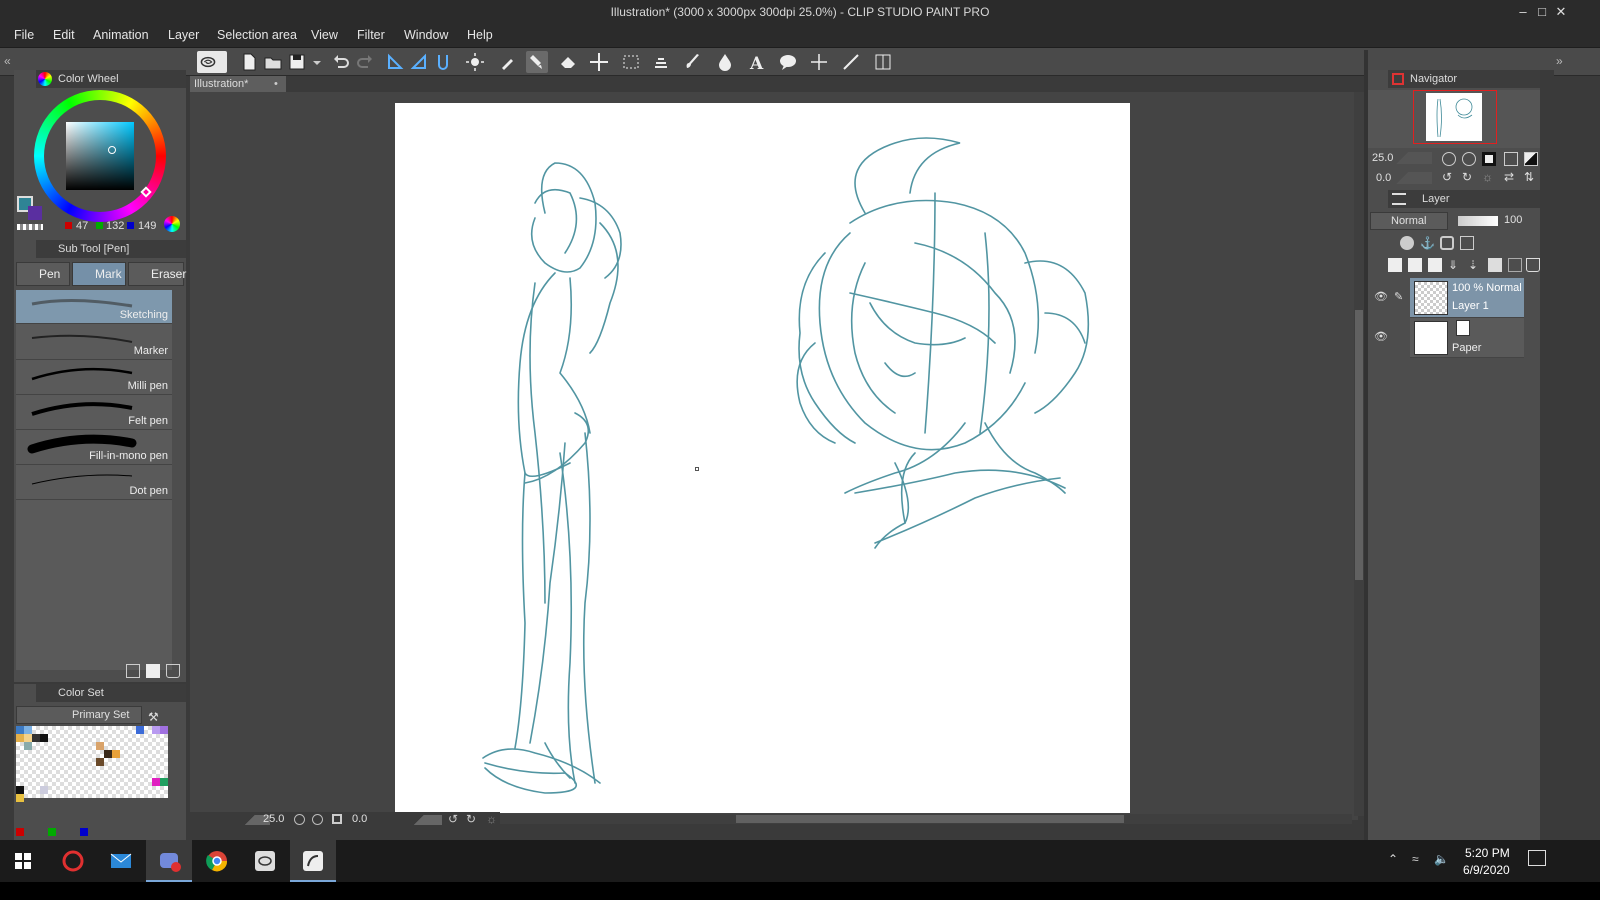 This screenshot has width=1600, height=900. What do you see at coordinates (1449, 159) in the screenshot?
I see `nav-zoom-out-icon` at bounding box center [1449, 159].